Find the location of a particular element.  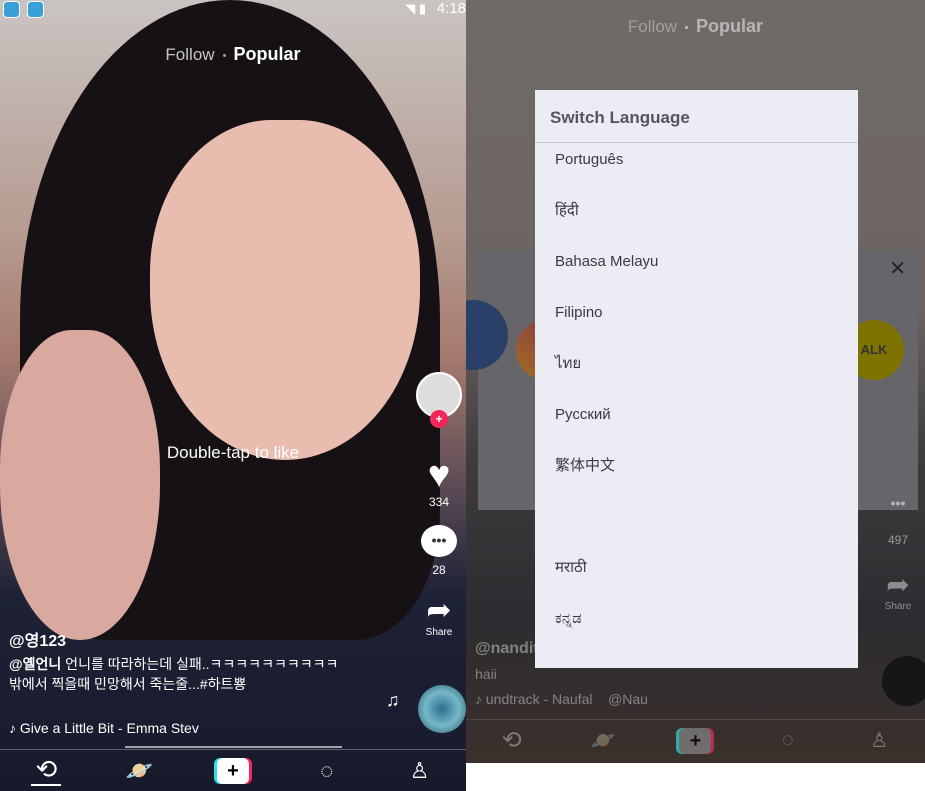

language-option: मराठी is located at coordinates (696, 583).